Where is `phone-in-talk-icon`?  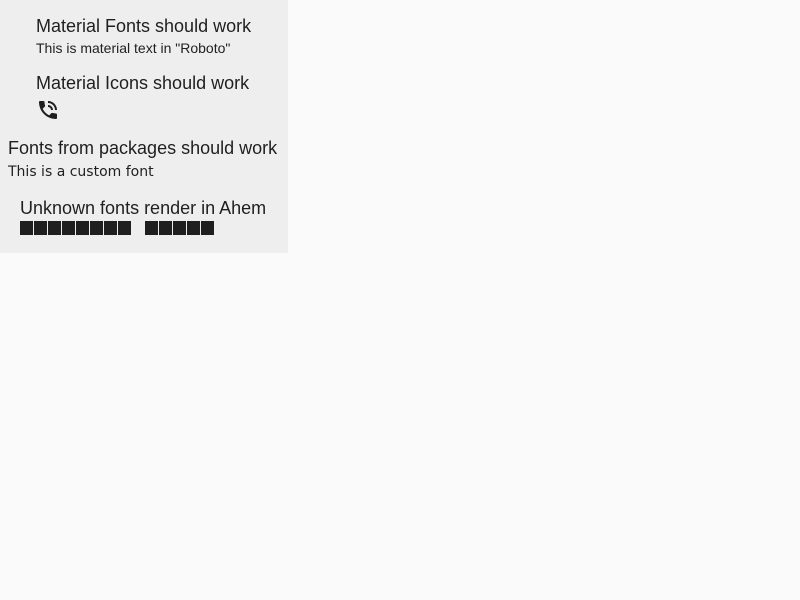 phone-in-talk-icon is located at coordinates (48, 110).